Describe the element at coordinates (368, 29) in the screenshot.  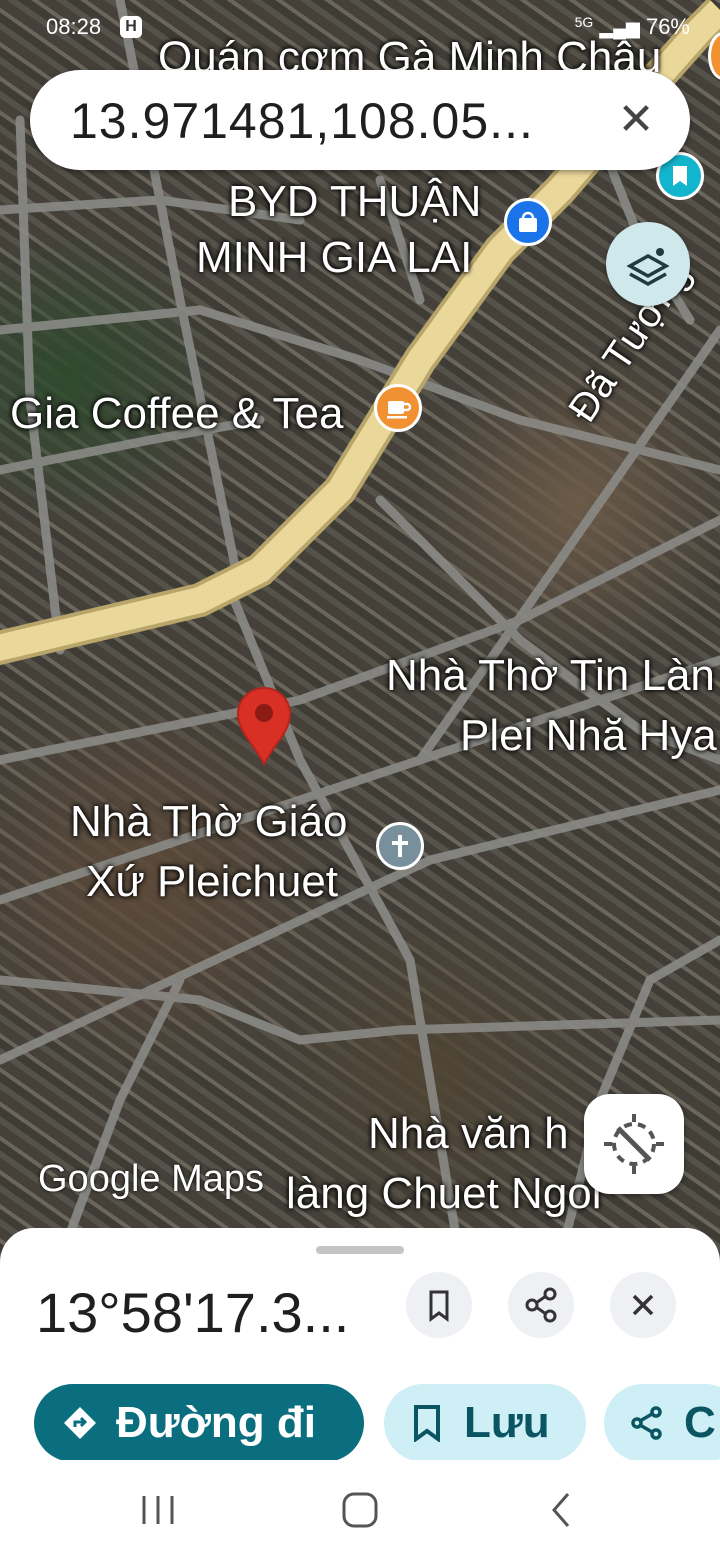
I see `status-bar: 08:28 H 5G ▂▄▆ 76%` at that location.